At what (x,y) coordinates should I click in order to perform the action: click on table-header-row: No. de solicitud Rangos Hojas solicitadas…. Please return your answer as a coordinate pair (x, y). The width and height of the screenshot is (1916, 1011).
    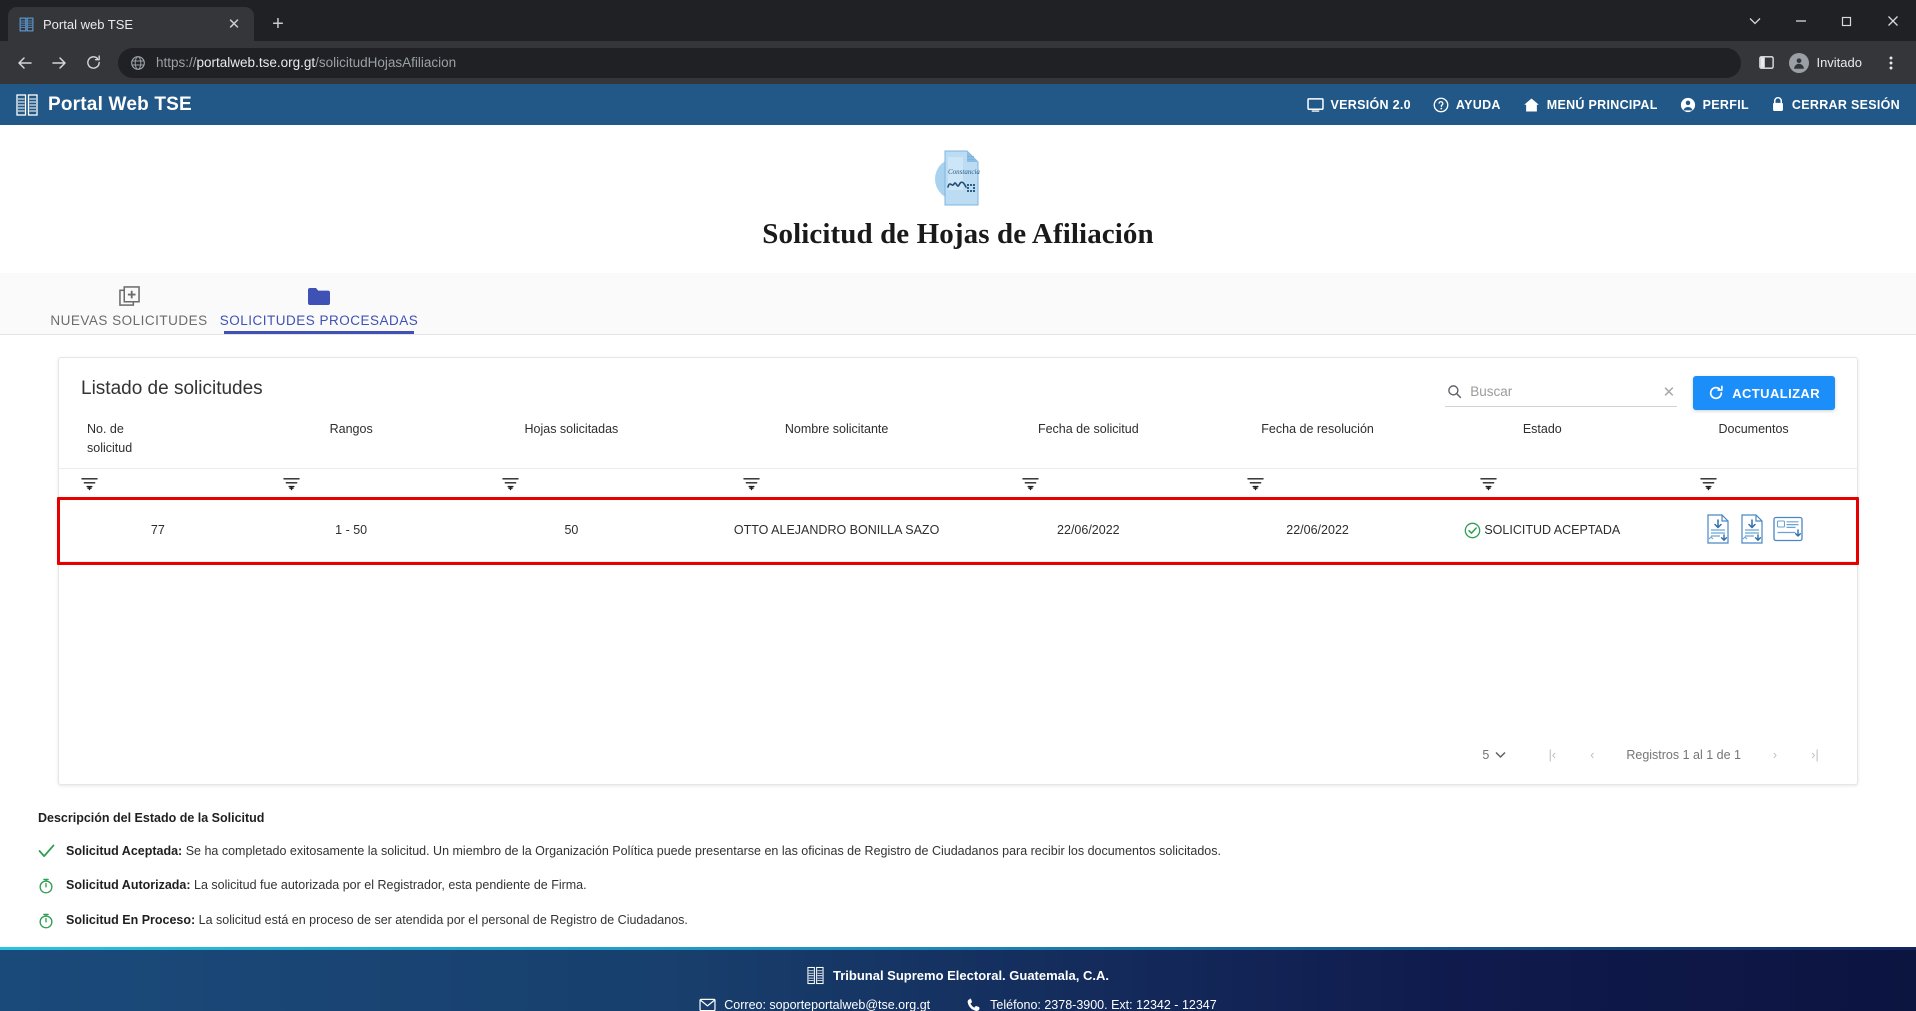
    Looking at the image, I should click on (958, 441).